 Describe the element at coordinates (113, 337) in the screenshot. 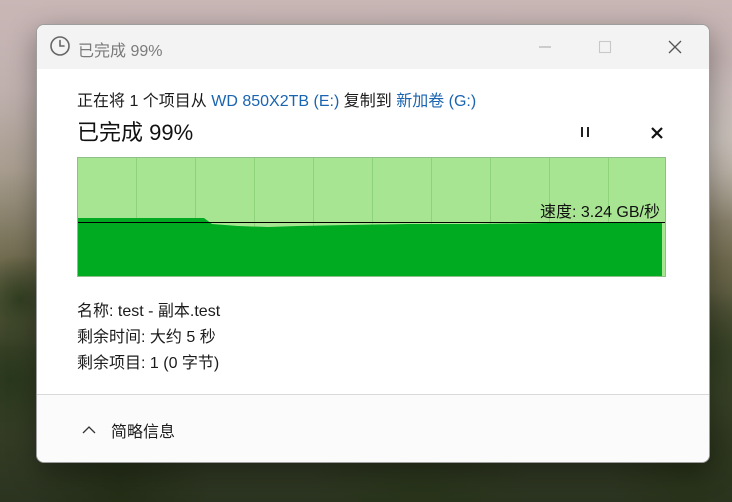

I see `time-remaining-label: 剩余时间:` at that location.